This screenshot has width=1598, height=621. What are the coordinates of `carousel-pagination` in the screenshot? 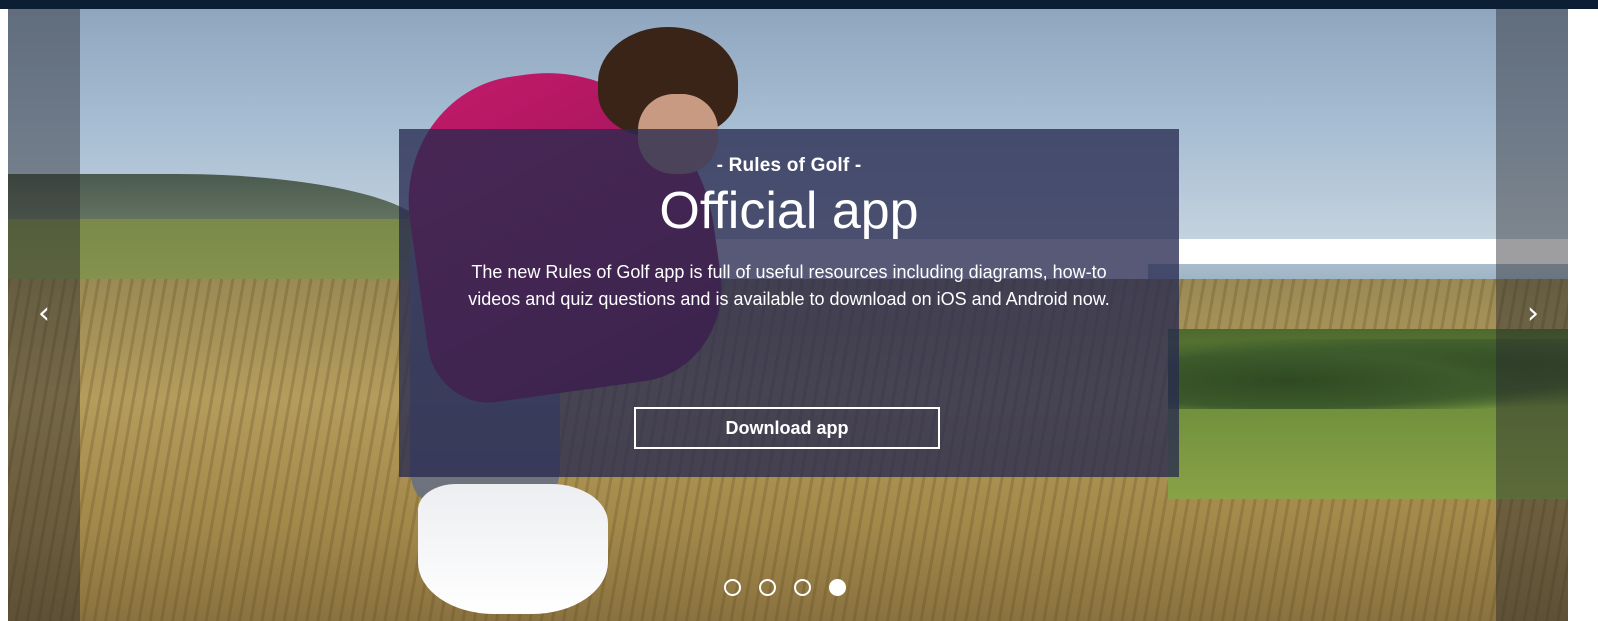 It's located at (785, 588).